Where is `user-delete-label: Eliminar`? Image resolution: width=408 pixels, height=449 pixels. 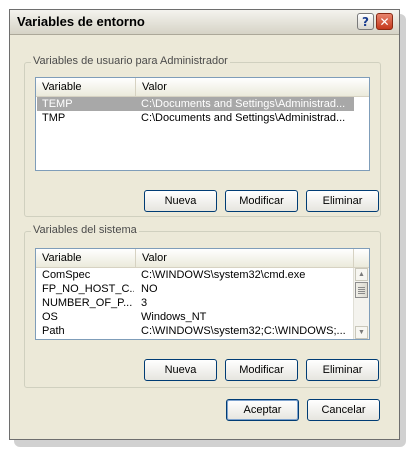 user-delete-label: Eliminar is located at coordinates (342, 201).